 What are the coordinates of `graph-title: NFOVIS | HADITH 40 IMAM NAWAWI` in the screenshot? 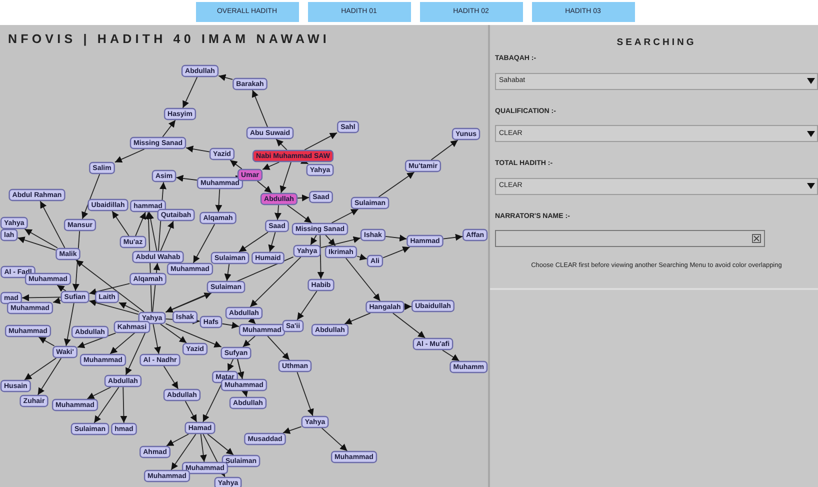 It's located at (169, 39).